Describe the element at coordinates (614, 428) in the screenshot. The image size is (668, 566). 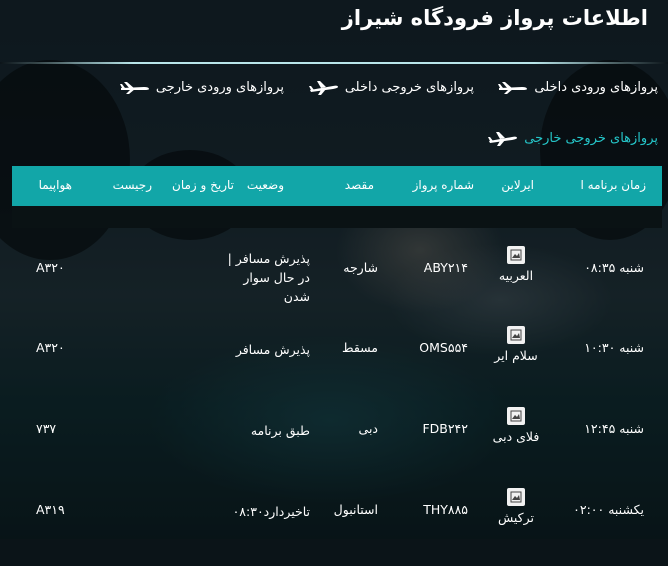
I see `scheduled-time: شنبه ۱۲:۴۵` at that location.